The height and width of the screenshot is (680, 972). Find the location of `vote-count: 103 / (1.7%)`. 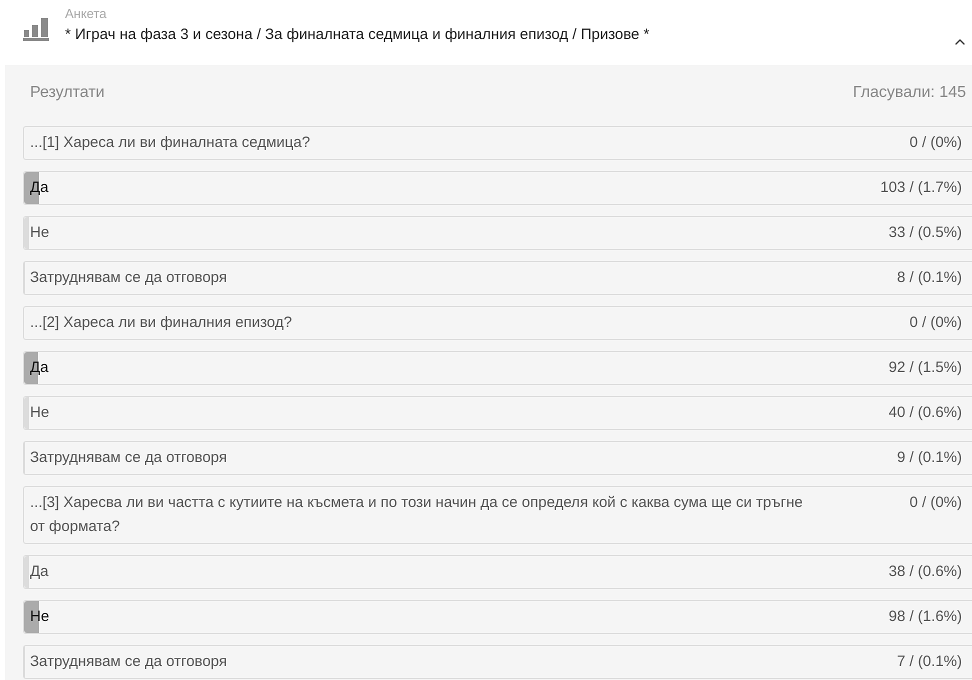

vote-count: 103 / (1.7%) is located at coordinates (921, 188).